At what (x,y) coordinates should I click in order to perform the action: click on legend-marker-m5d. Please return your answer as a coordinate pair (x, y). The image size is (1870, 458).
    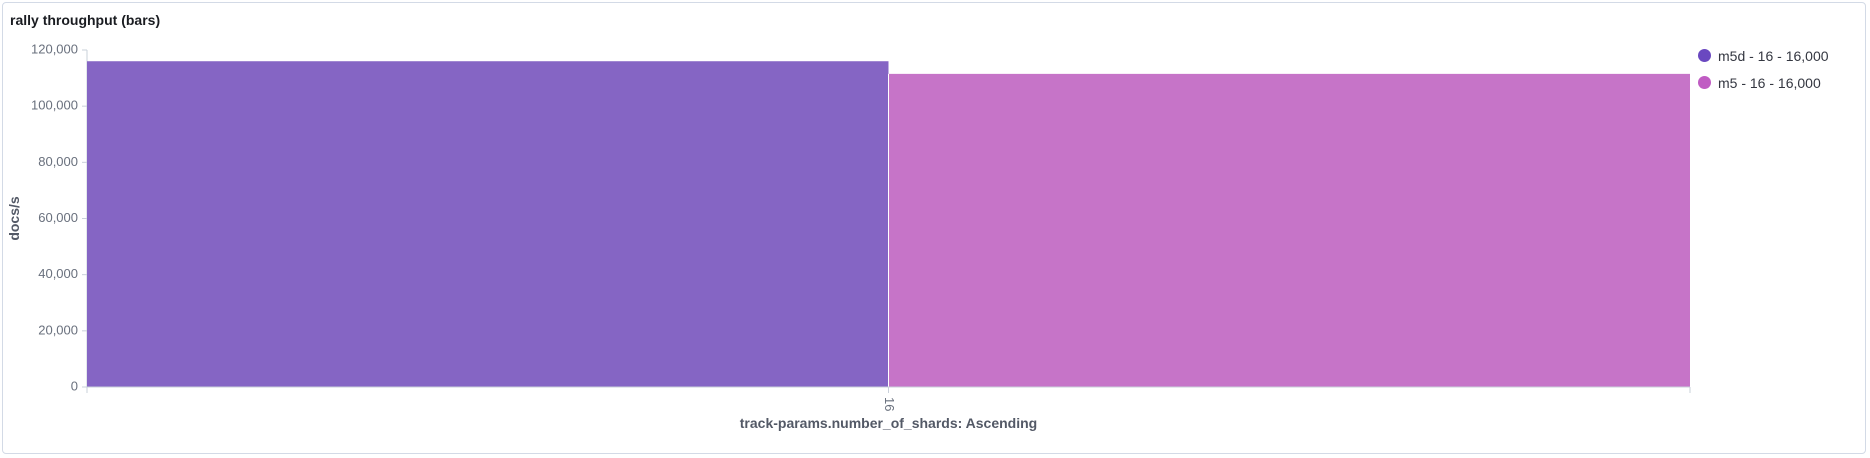
    Looking at the image, I should click on (1704, 55).